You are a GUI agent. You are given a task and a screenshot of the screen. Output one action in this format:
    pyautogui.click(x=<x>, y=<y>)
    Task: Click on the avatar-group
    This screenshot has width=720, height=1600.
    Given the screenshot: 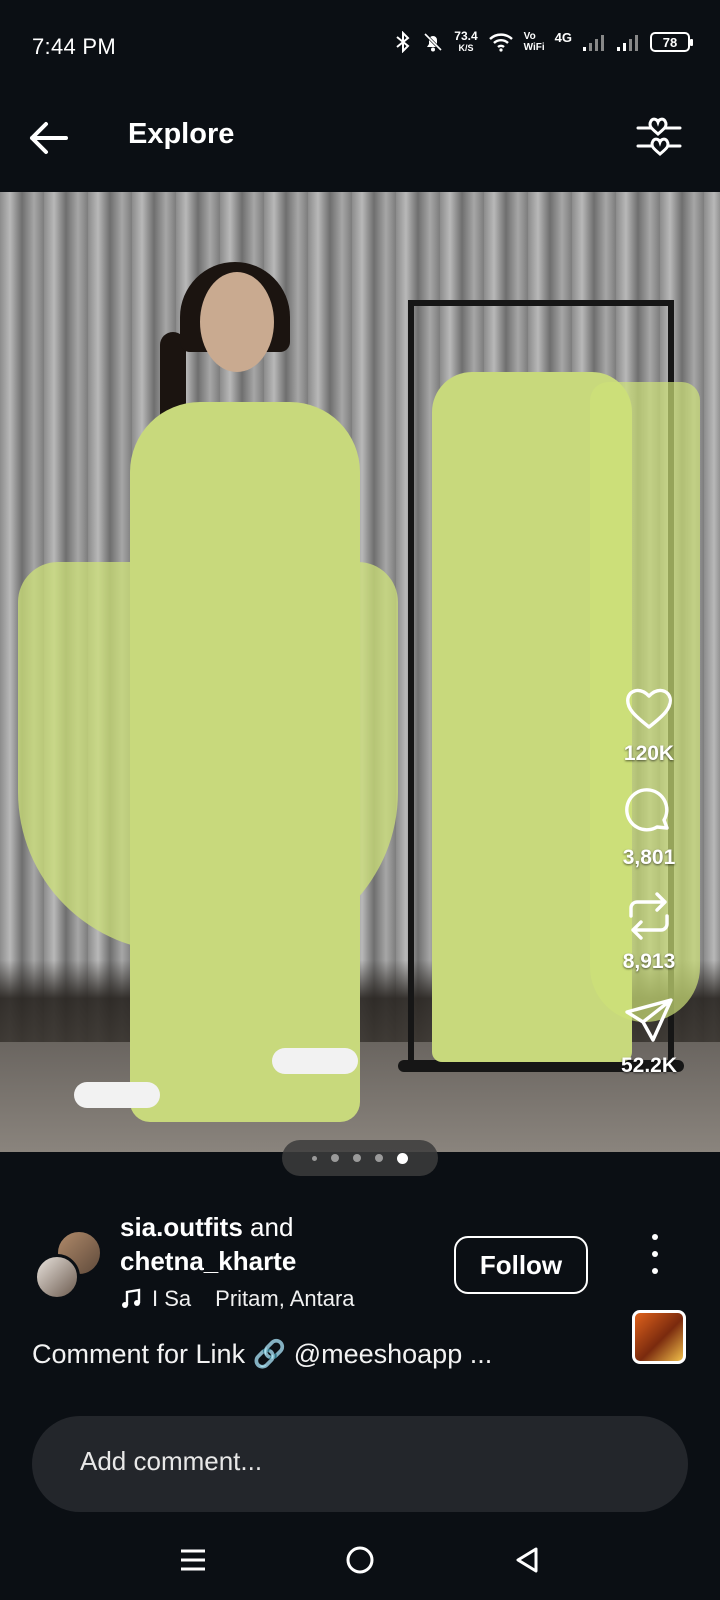 What is the action you would take?
    pyautogui.click(x=69, y=1265)
    